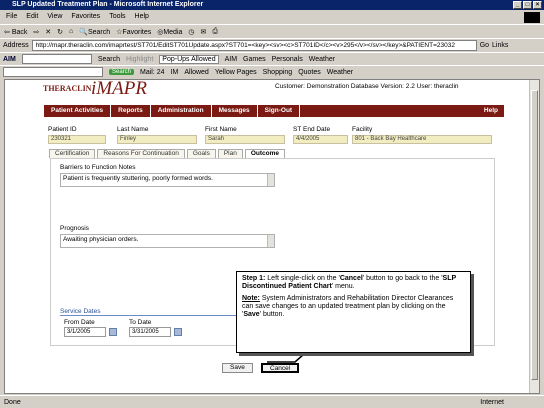 The height and width of the screenshot is (408, 544). What do you see at coordinates (500, 45) in the screenshot?
I see `links-button: Links` at bounding box center [500, 45].